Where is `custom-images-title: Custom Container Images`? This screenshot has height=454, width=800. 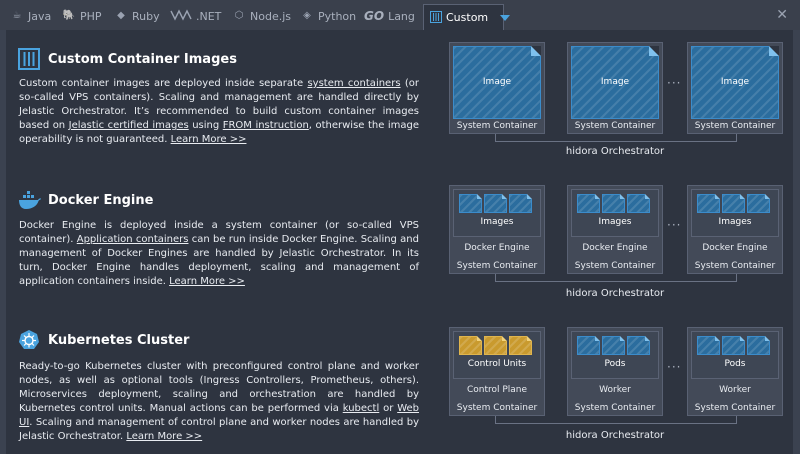 custom-images-title: Custom Container Images is located at coordinates (142, 59).